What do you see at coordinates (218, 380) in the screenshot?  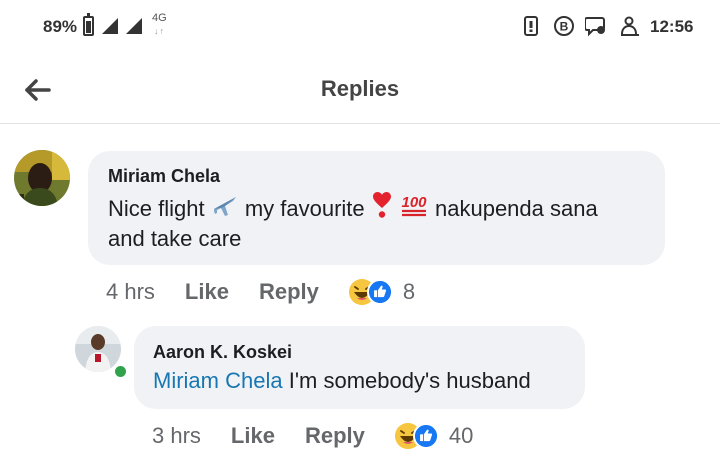 I see `mention-link: Miriam Chela` at bounding box center [218, 380].